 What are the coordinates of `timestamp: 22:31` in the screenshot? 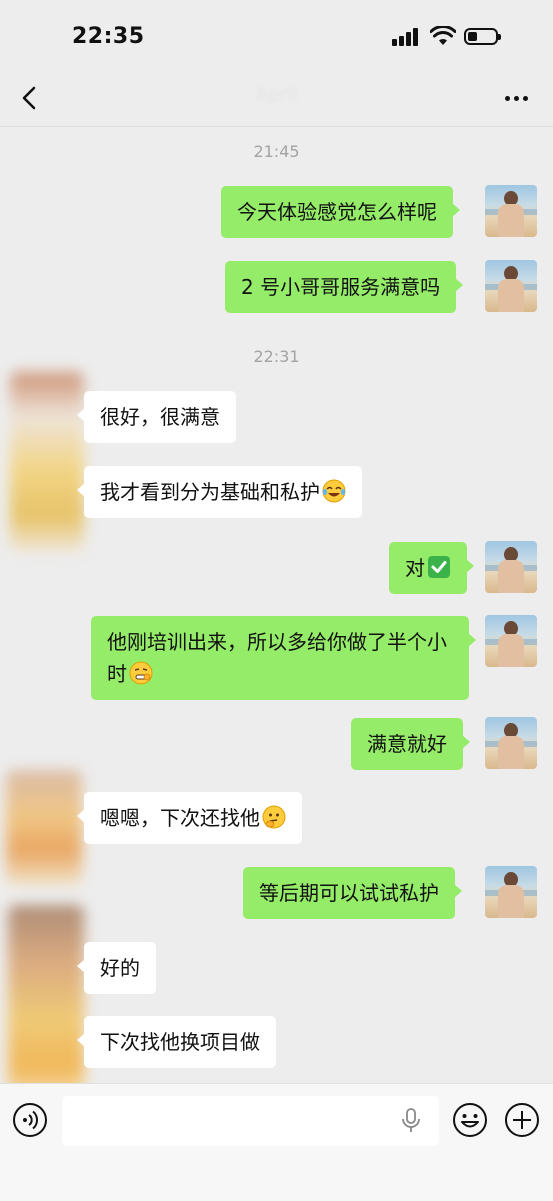 It's located at (276, 356).